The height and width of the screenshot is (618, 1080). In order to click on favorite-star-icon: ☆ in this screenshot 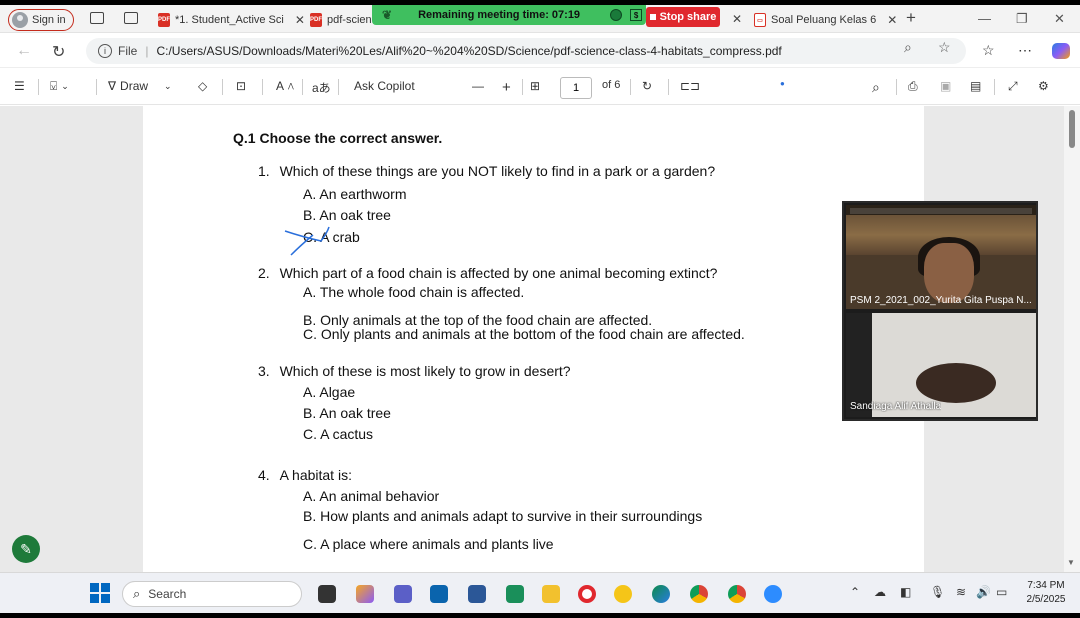, I will do `click(944, 47)`.